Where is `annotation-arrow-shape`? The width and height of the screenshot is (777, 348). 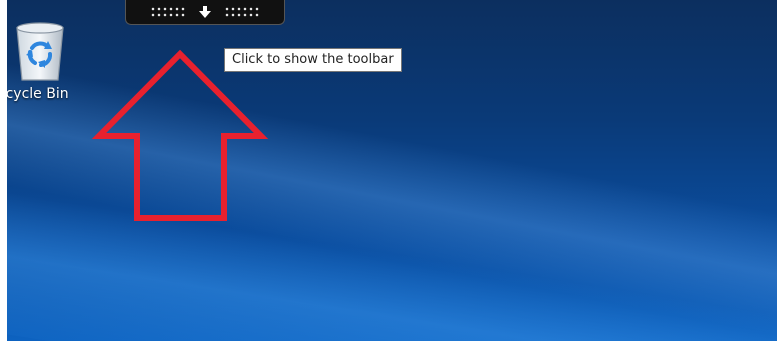 annotation-arrow-shape is located at coordinates (180, 135).